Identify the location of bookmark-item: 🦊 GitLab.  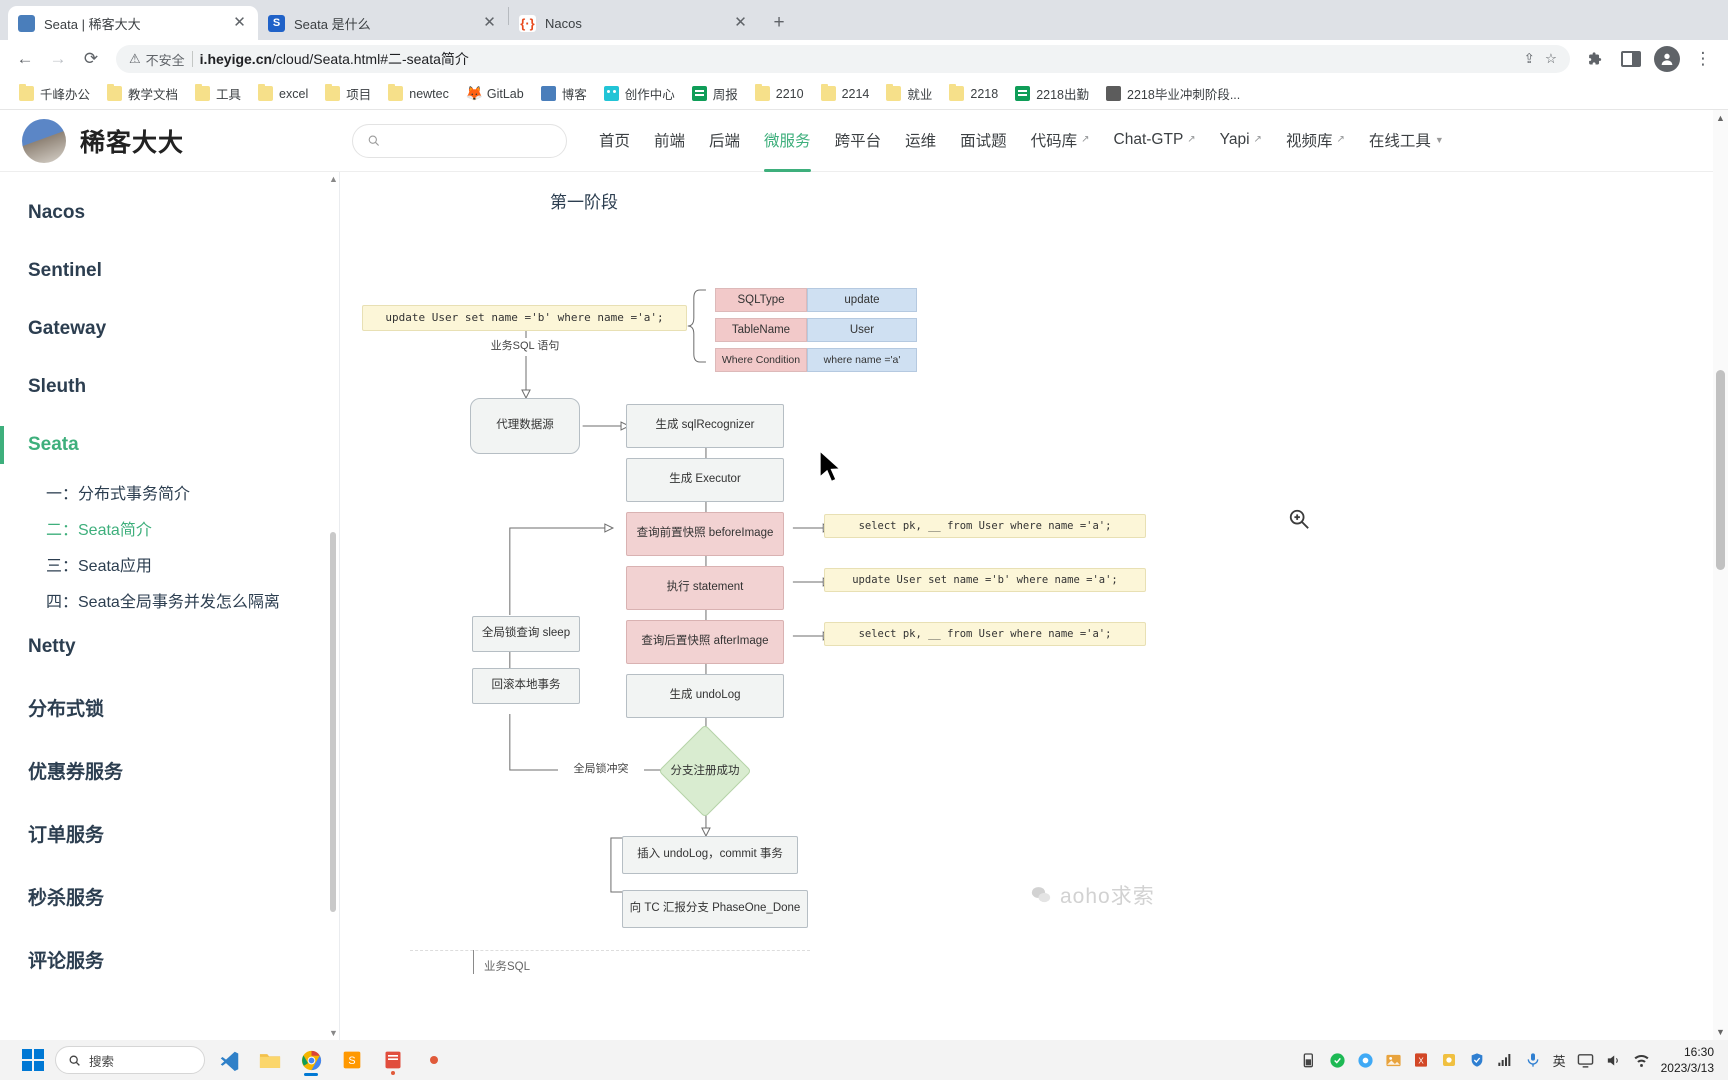
(495, 93).